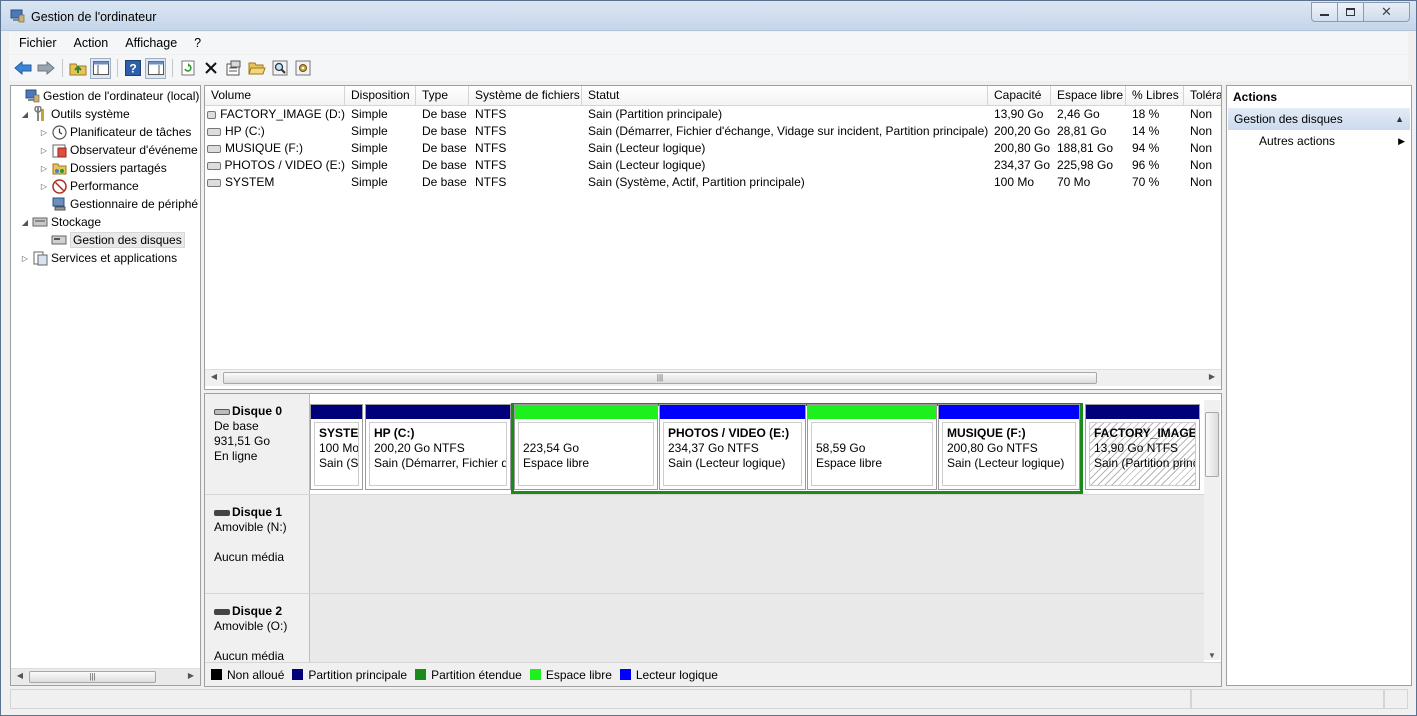 This screenshot has height=716, width=1417. What do you see at coordinates (45, 68) in the screenshot?
I see `forward-button` at bounding box center [45, 68].